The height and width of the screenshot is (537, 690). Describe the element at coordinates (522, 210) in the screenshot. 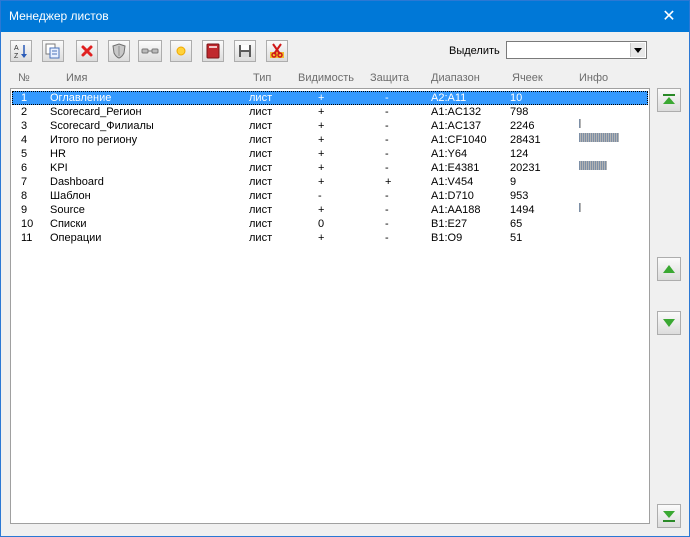

I see `cell-cells: 1494` at that location.